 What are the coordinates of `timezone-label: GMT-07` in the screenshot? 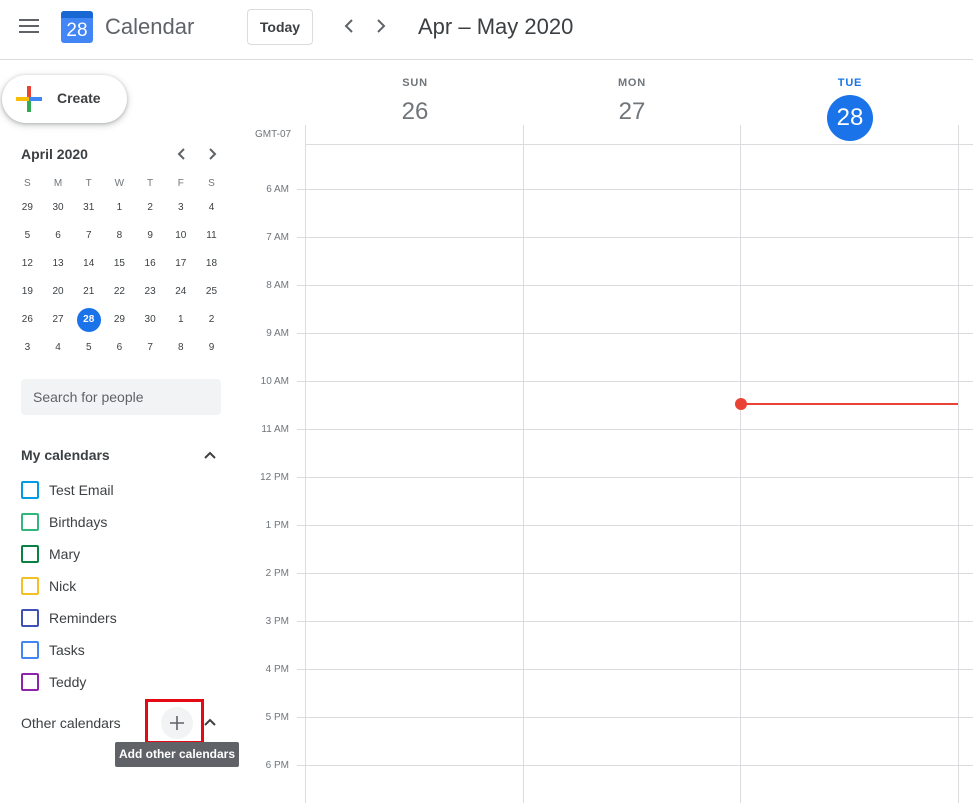 It's located at (273, 134).